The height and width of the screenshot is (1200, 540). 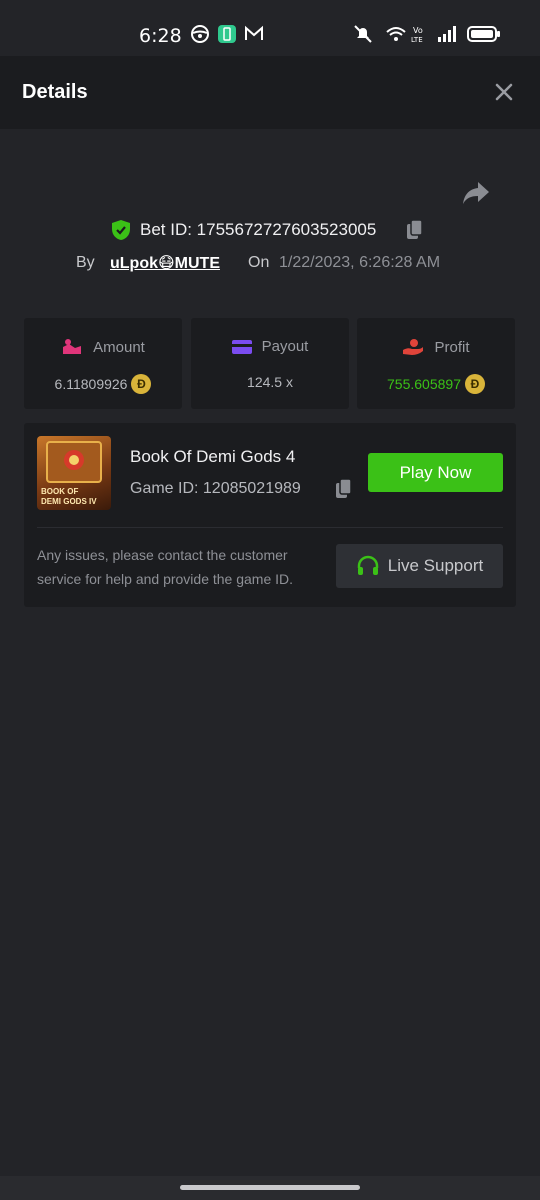 I want to click on live-support-button: Live Support, so click(x=419, y=566).